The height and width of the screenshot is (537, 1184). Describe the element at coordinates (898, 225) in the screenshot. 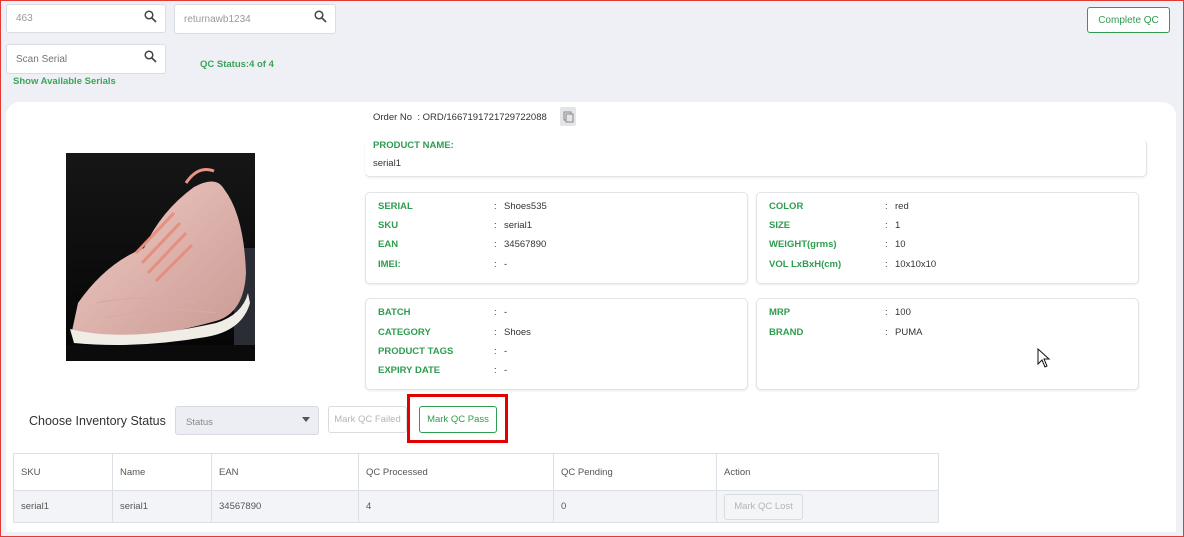

I see `detail-value: 1` at that location.